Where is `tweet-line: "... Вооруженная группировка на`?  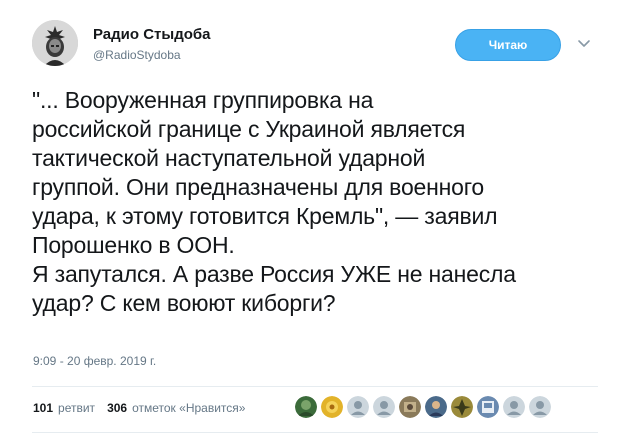 tweet-line: "... Вооруженная группировка на is located at coordinates (203, 100).